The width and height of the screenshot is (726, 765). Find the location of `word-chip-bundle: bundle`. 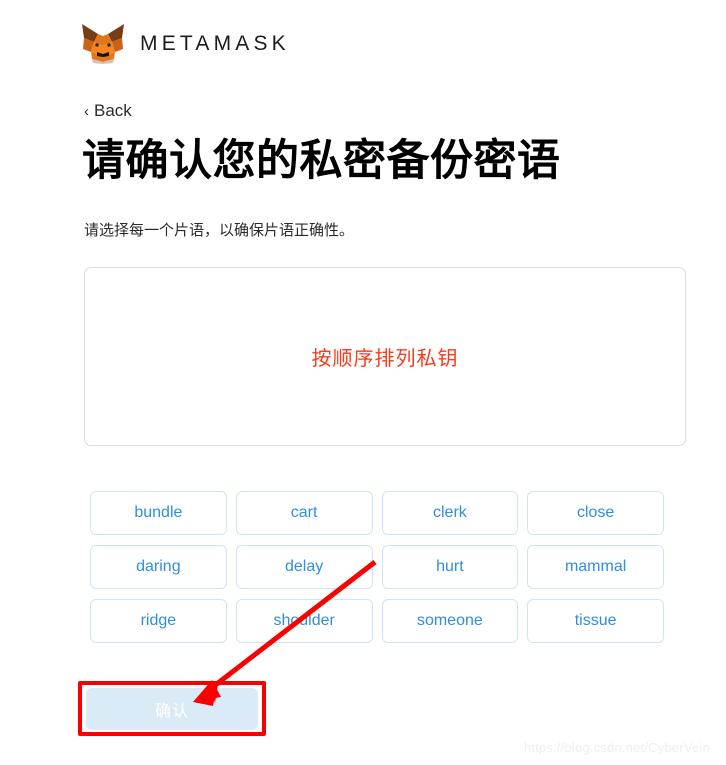

word-chip-bundle: bundle is located at coordinates (158, 513).